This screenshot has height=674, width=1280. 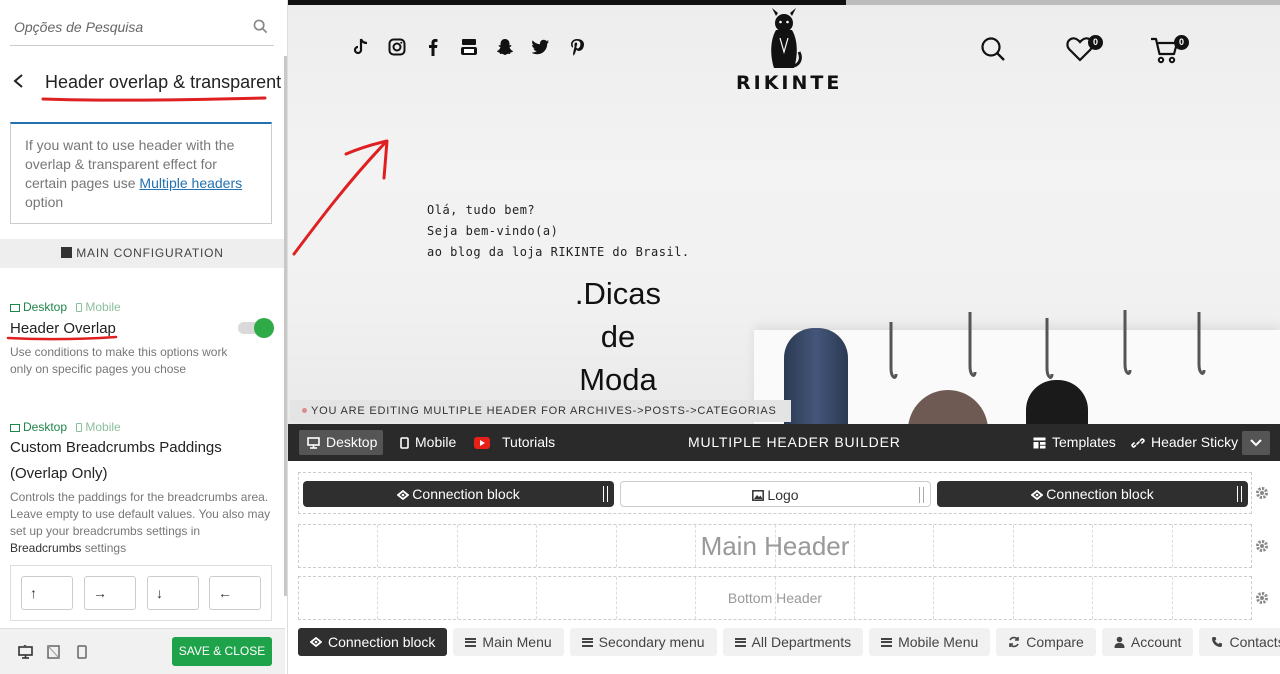 I want to click on breadcrumbs-paddings-label: Custom Breadcrumbs Paddings, so click(x=116, y=447).